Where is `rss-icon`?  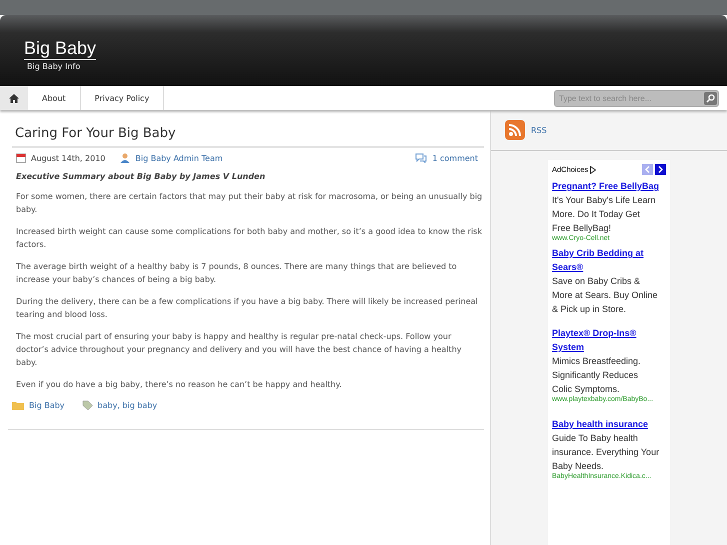 rss-icon is located at coordinates (515, 130).